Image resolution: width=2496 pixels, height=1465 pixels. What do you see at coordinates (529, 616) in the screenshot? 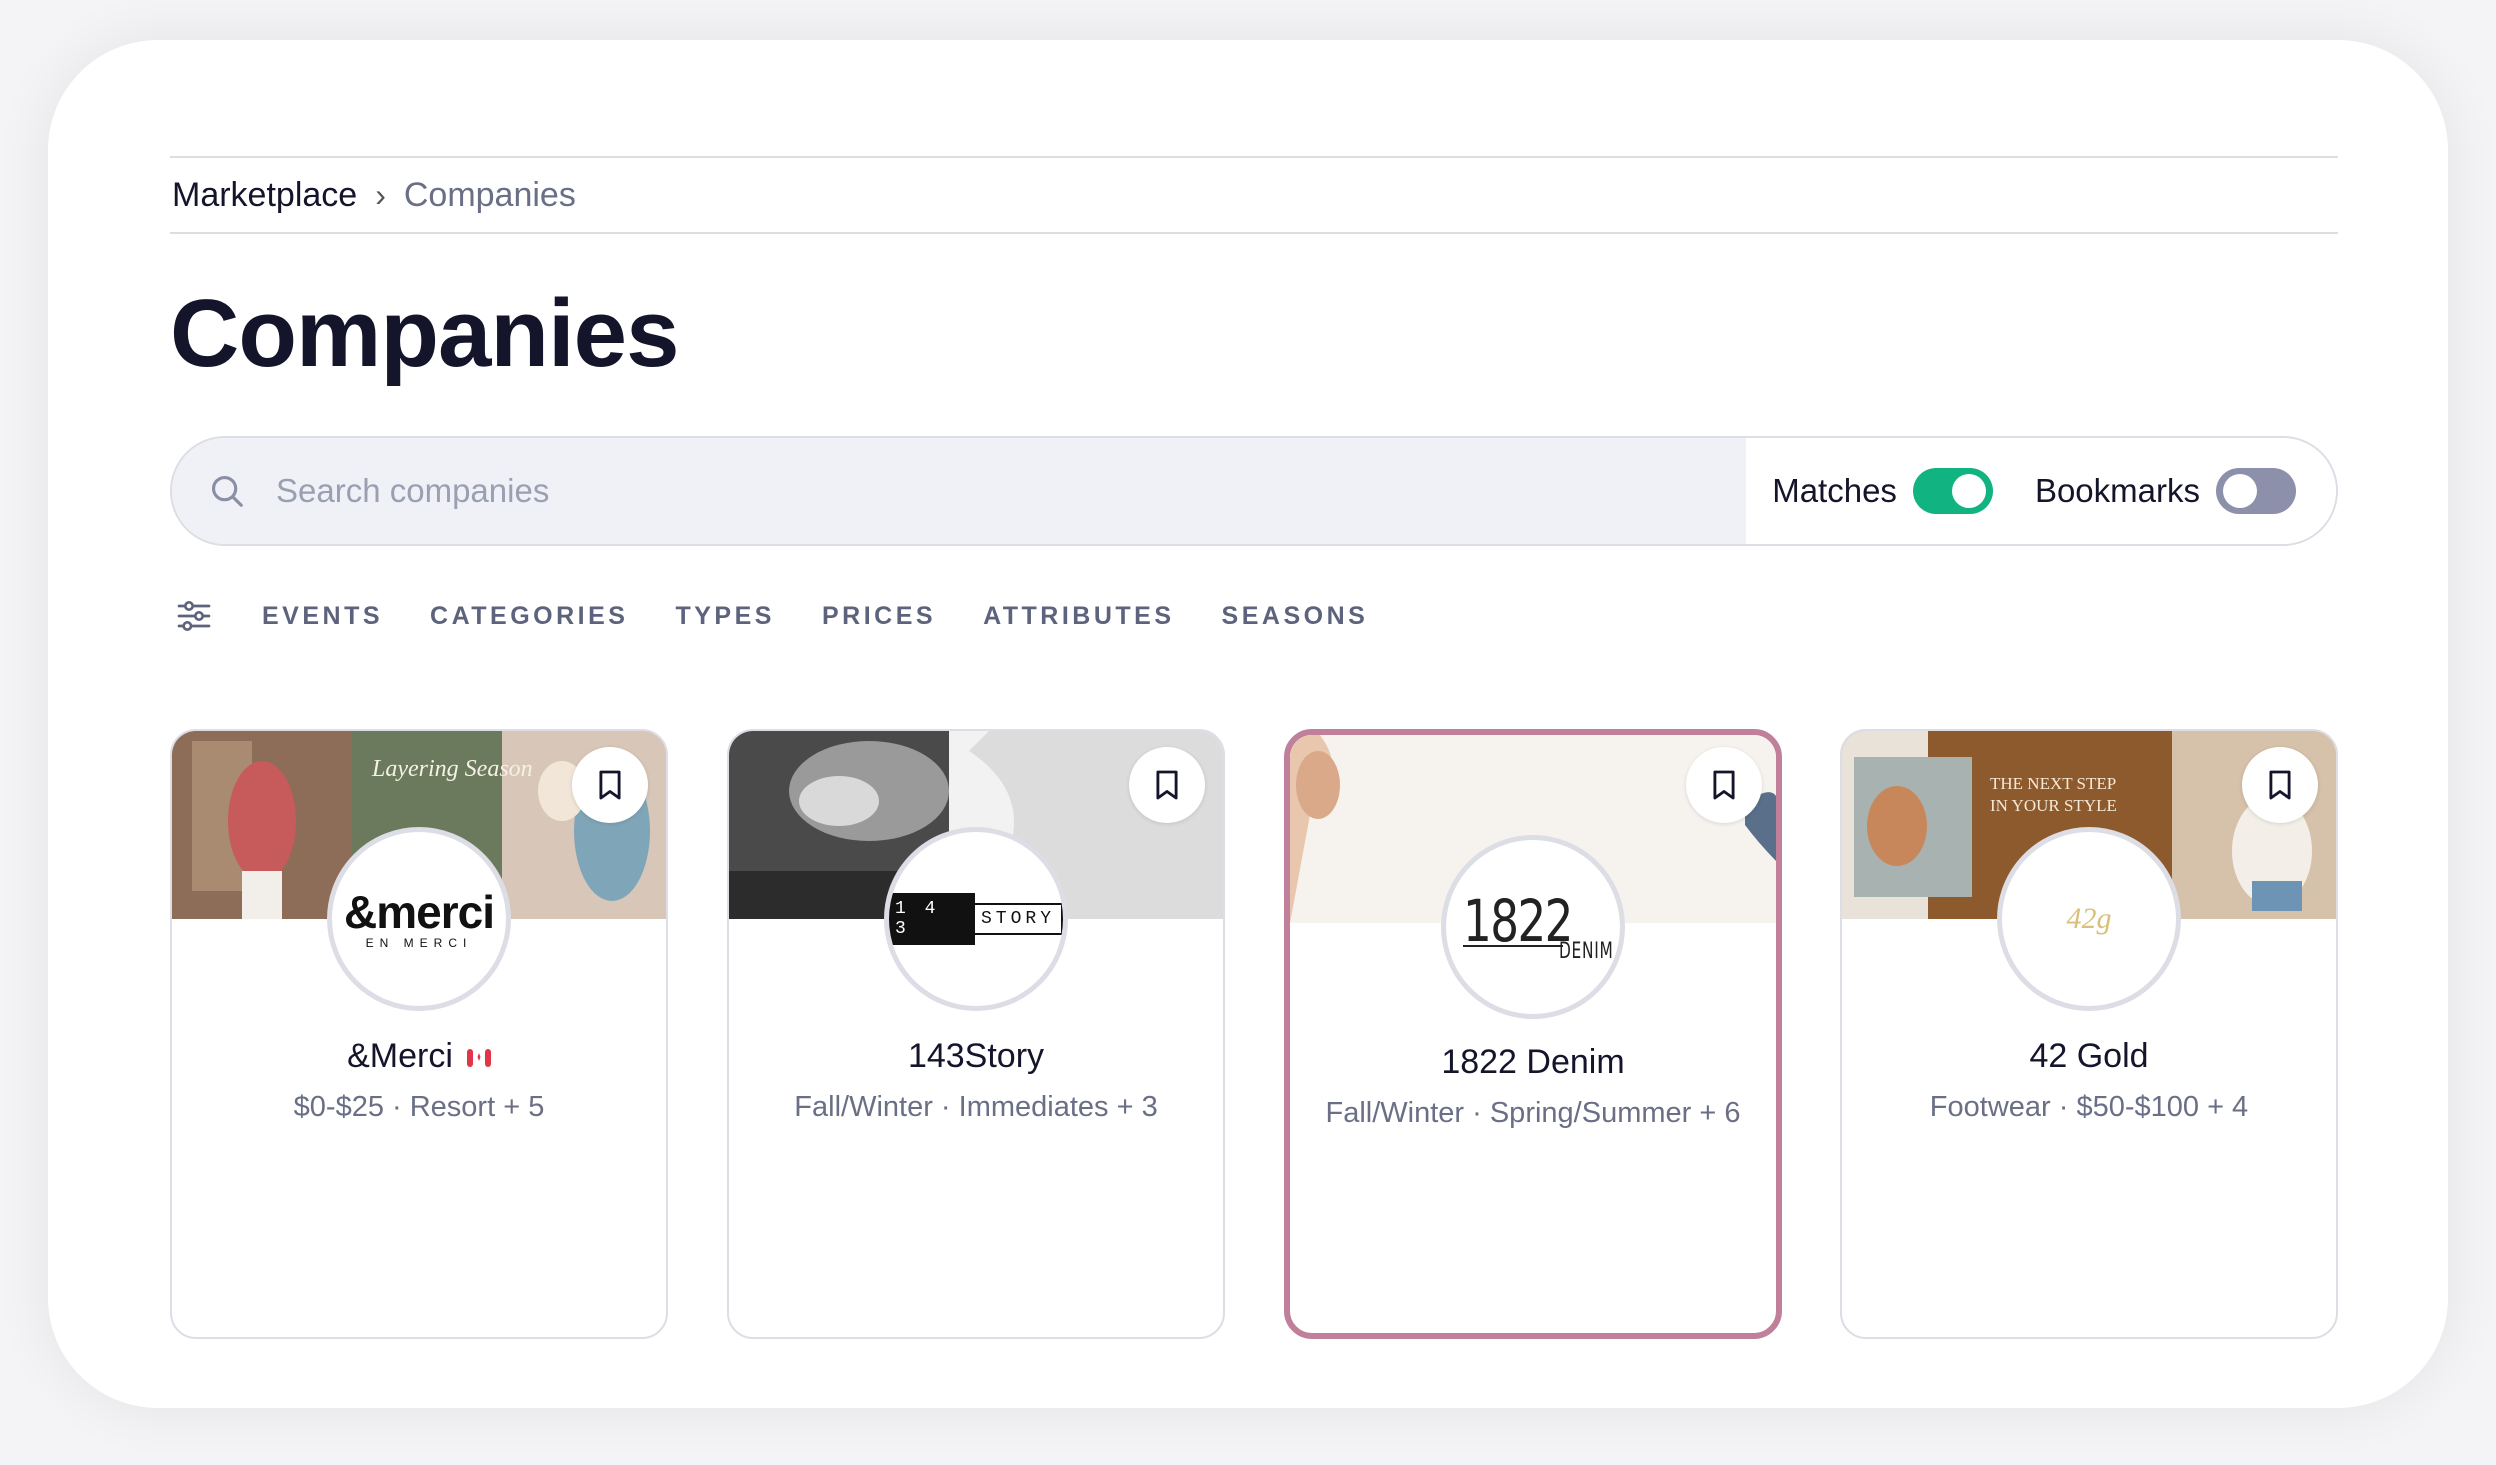
I see `filter-categories: CATEGORIES` at bounding box center [529, 616].